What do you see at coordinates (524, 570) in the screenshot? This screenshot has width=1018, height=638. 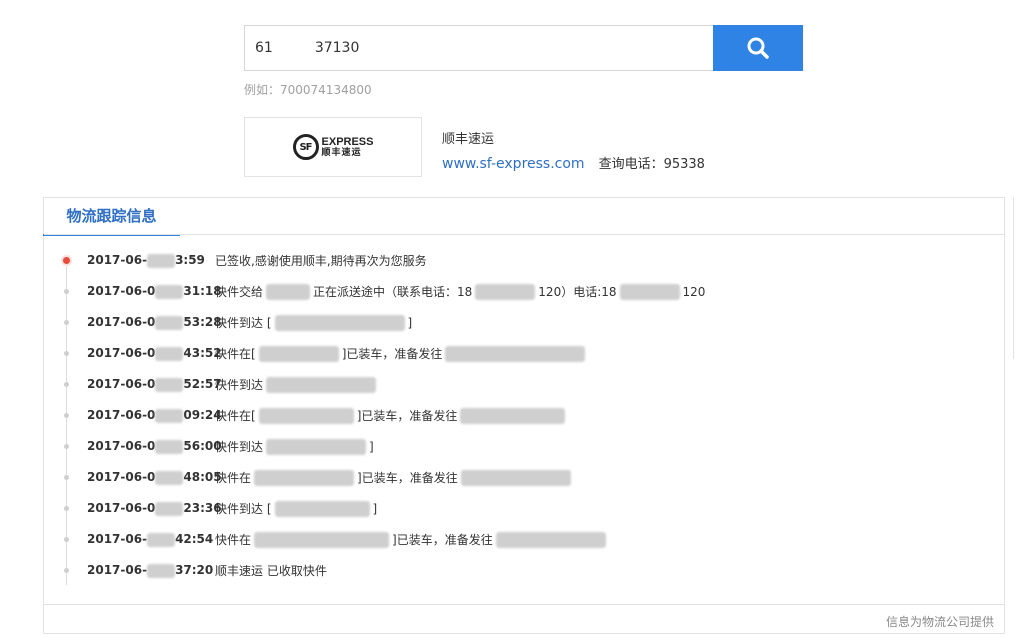 I see `tracking-row: 2017-06- 37:20 顺丰速运 已收取快件` at bounding box center [524, 570].